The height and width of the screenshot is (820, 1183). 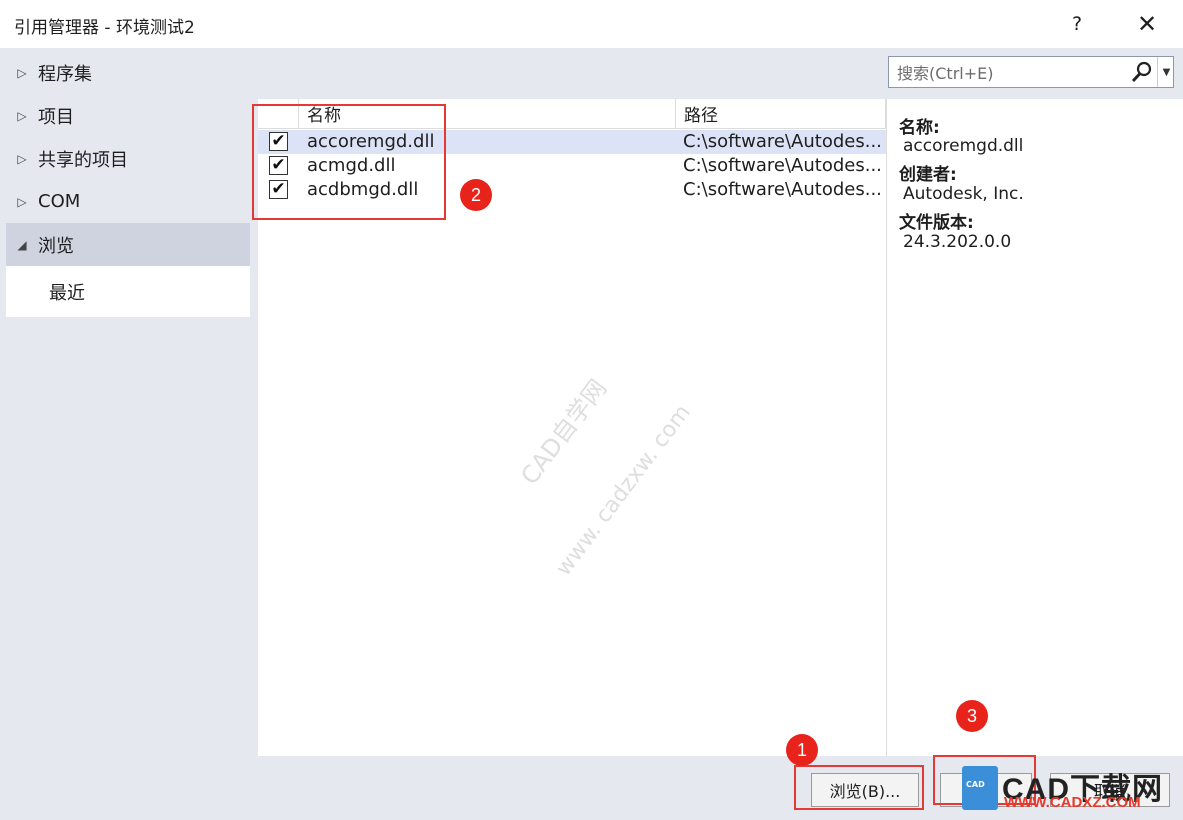 I want to click on title-bar: 引用管理器 - 环境测试2 ? ✕, so click(x=591, y=24).